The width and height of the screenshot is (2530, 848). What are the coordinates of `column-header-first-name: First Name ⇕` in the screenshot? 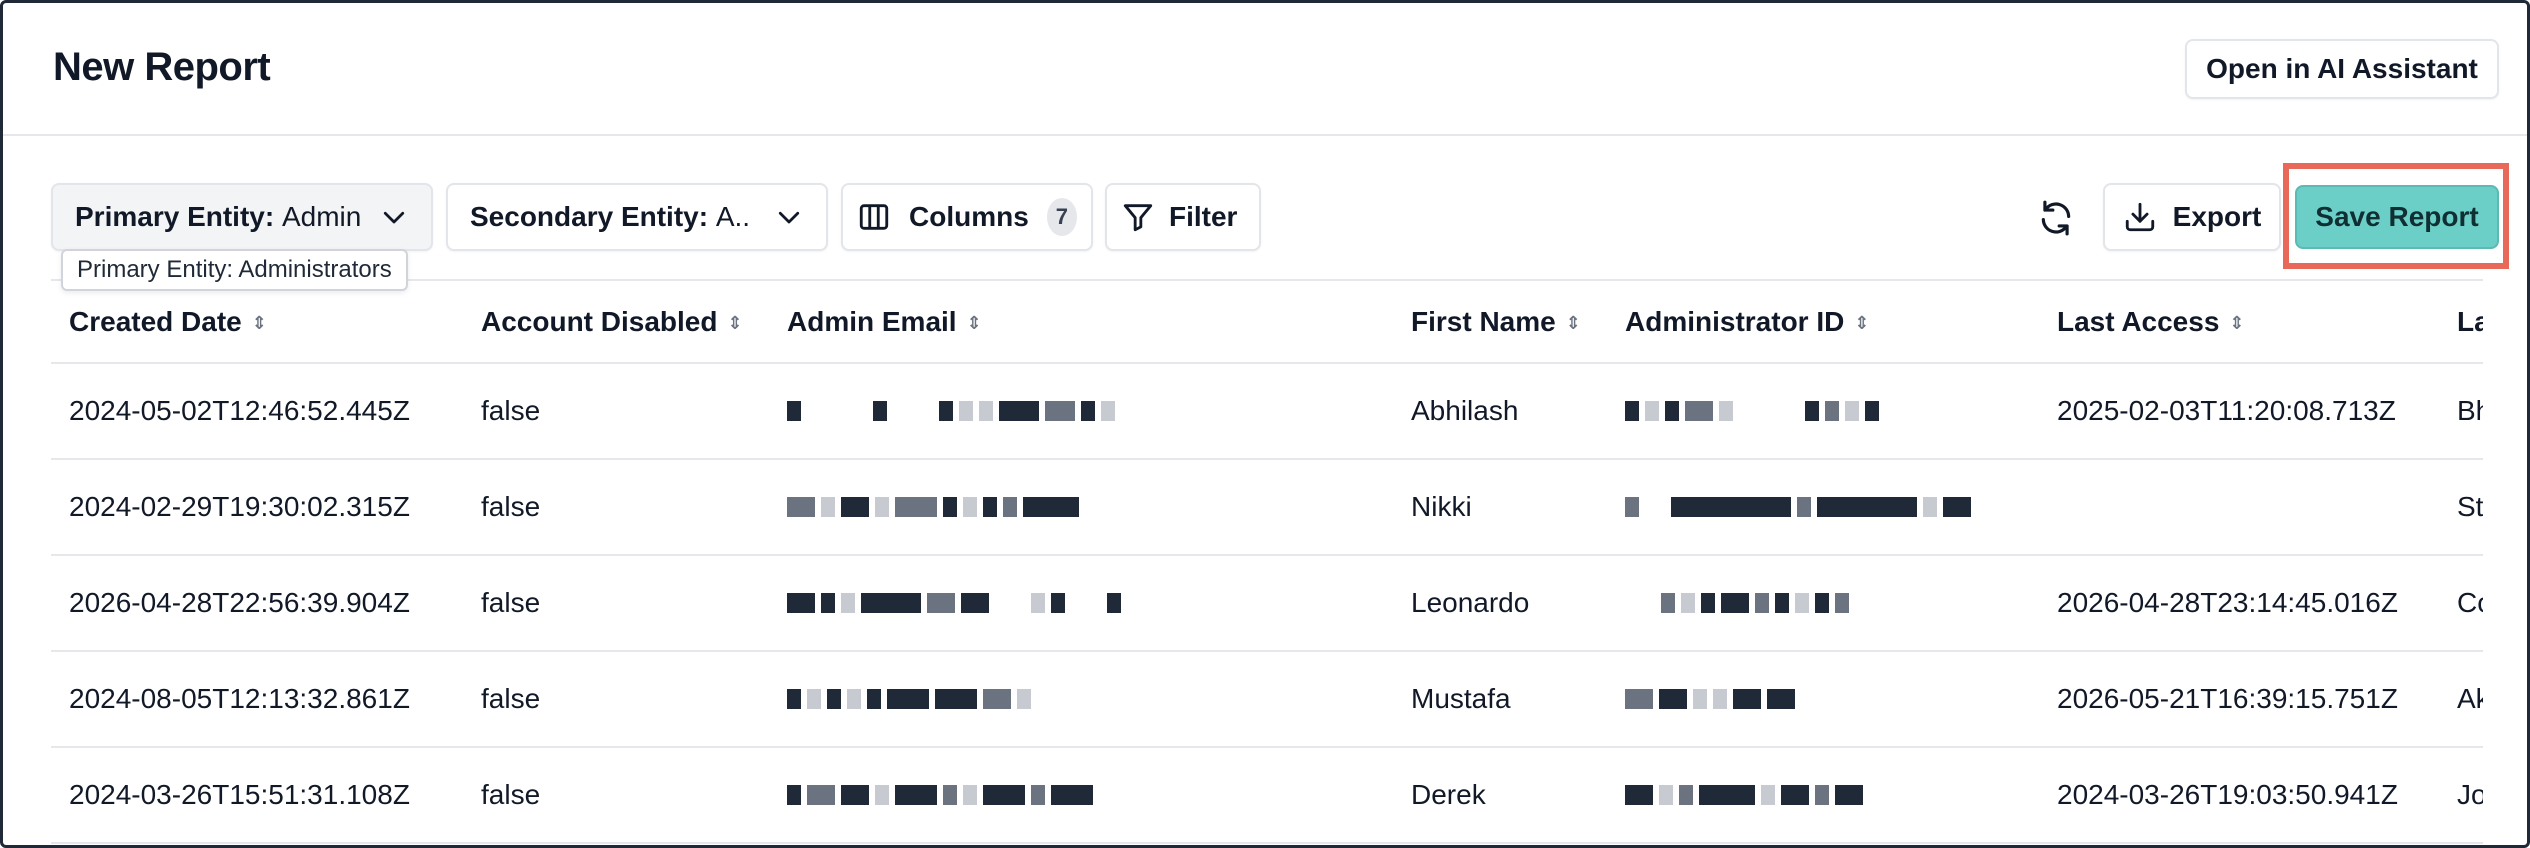 It's located at (1500, 322).